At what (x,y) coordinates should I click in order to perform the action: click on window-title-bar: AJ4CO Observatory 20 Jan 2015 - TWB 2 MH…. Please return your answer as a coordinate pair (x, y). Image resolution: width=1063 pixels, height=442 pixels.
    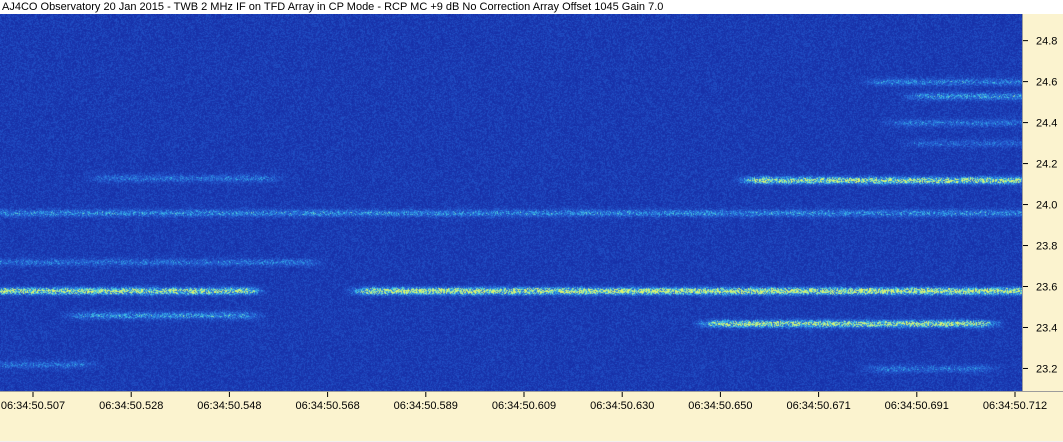
    Looking at the image, I should click on (531, 7).